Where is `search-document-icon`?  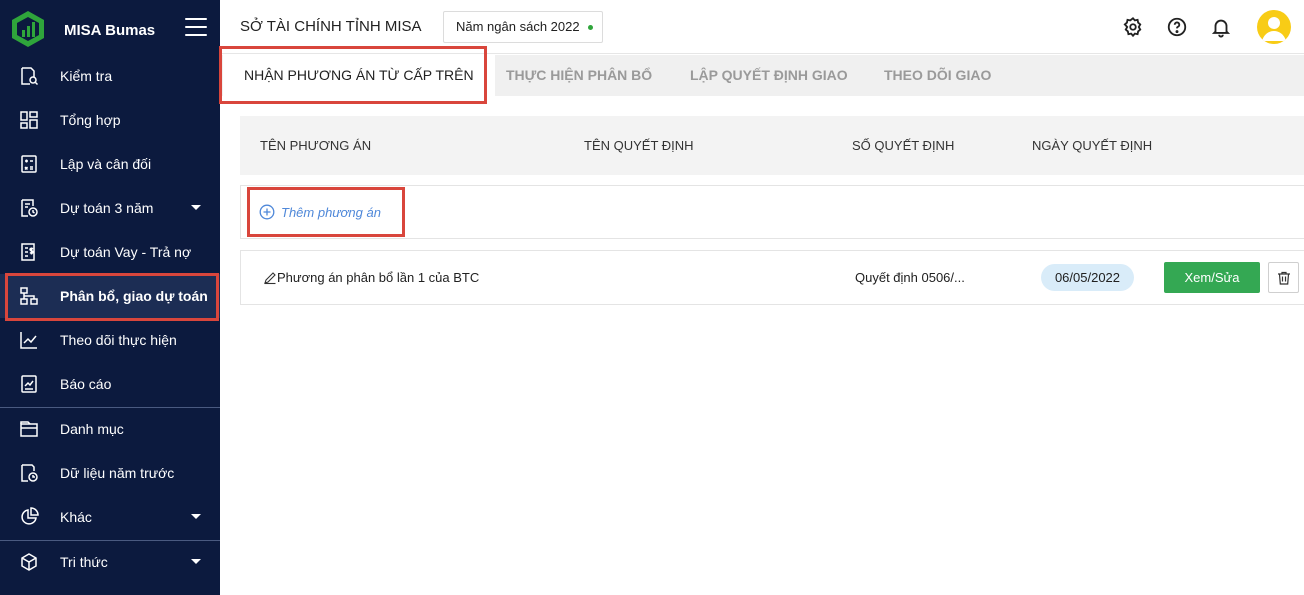 search-document-icon is located at coordinates (30, 76).